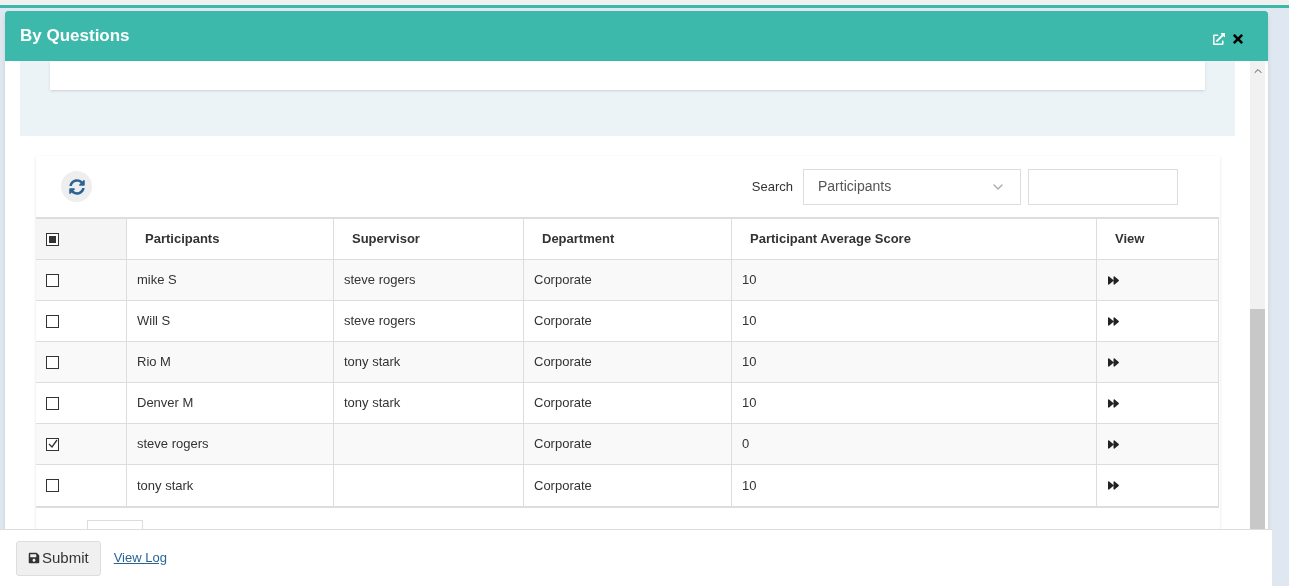 The image size is (1289, 586). I want to click on search-field, so click(1103, 186).